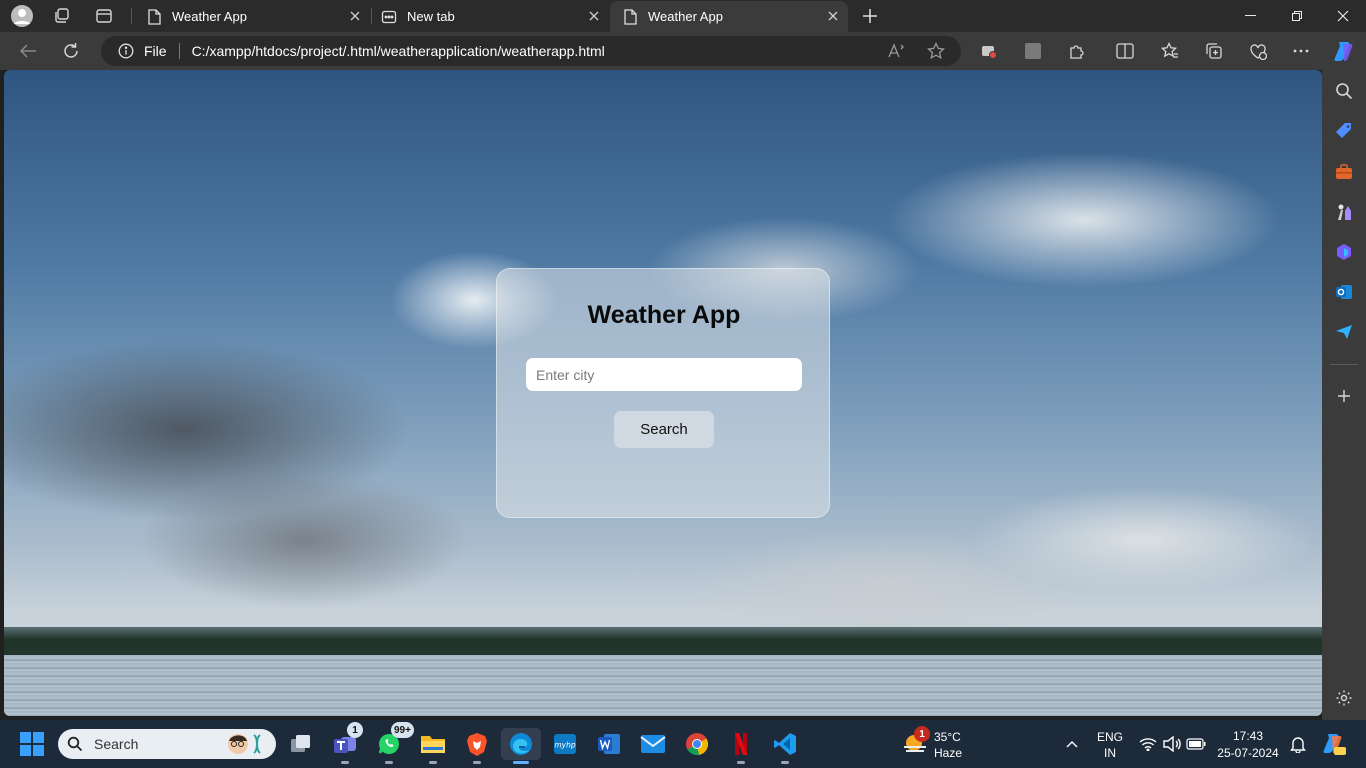 The image size is (1366, 768). What do you see at coordinates (1110, 737) in the screenshot?
I see `input-language-line1: ENG` at bounding box center [1110, 737].